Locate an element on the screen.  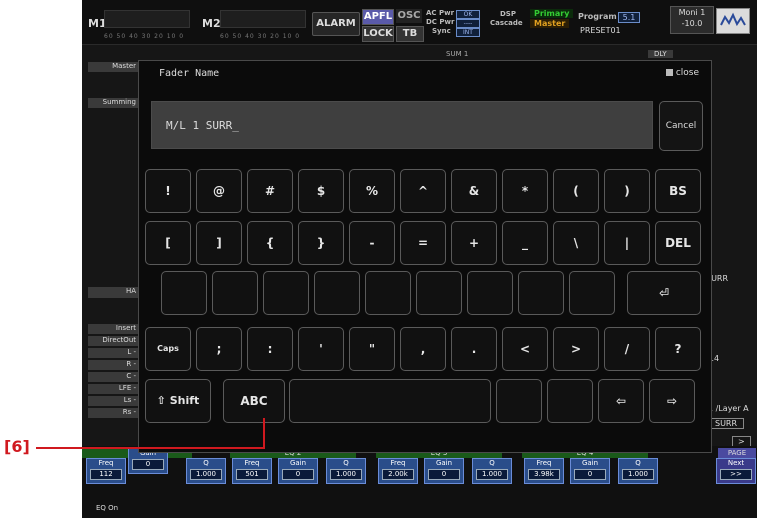
directout-strip: DirectOut is located at coordinates (113, 341).